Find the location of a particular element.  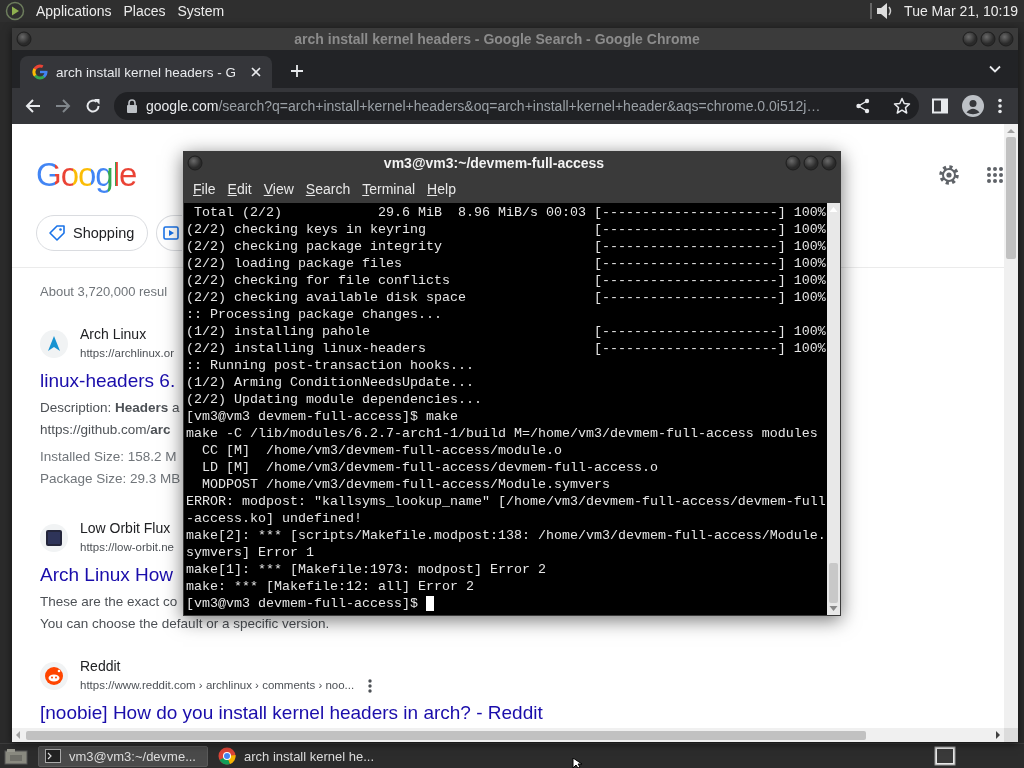

terminal-line: LD [M] /home/vm3/devmem-full-access/devmem-full-access.o is located at coordinates (429, 467).